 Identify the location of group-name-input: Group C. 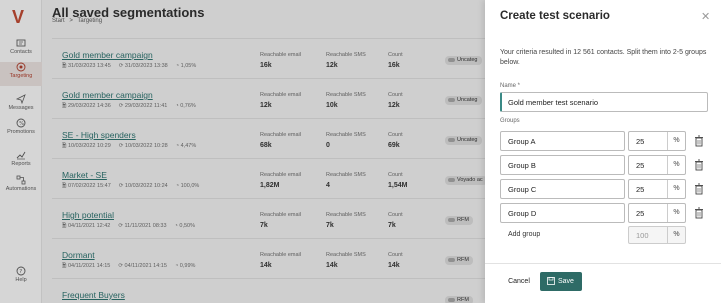
(562, 189).